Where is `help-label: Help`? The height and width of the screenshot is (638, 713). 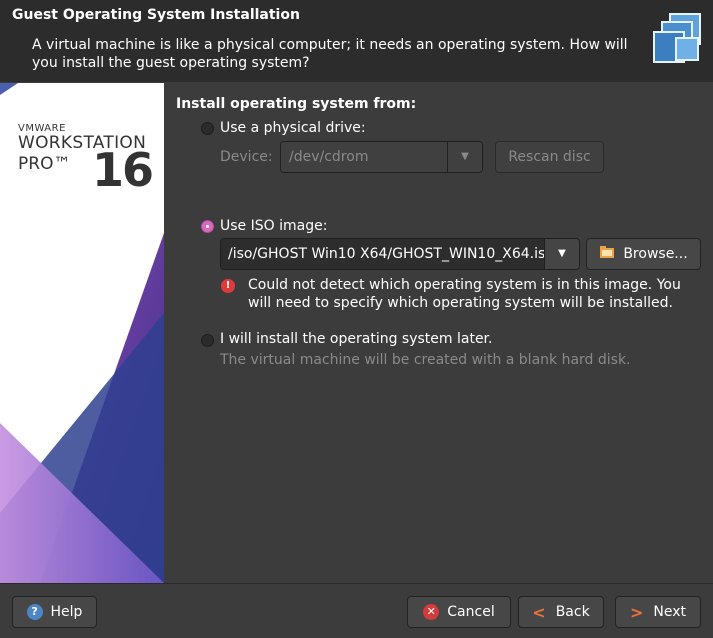 help-label: Help is located at coordinates (66, 612).